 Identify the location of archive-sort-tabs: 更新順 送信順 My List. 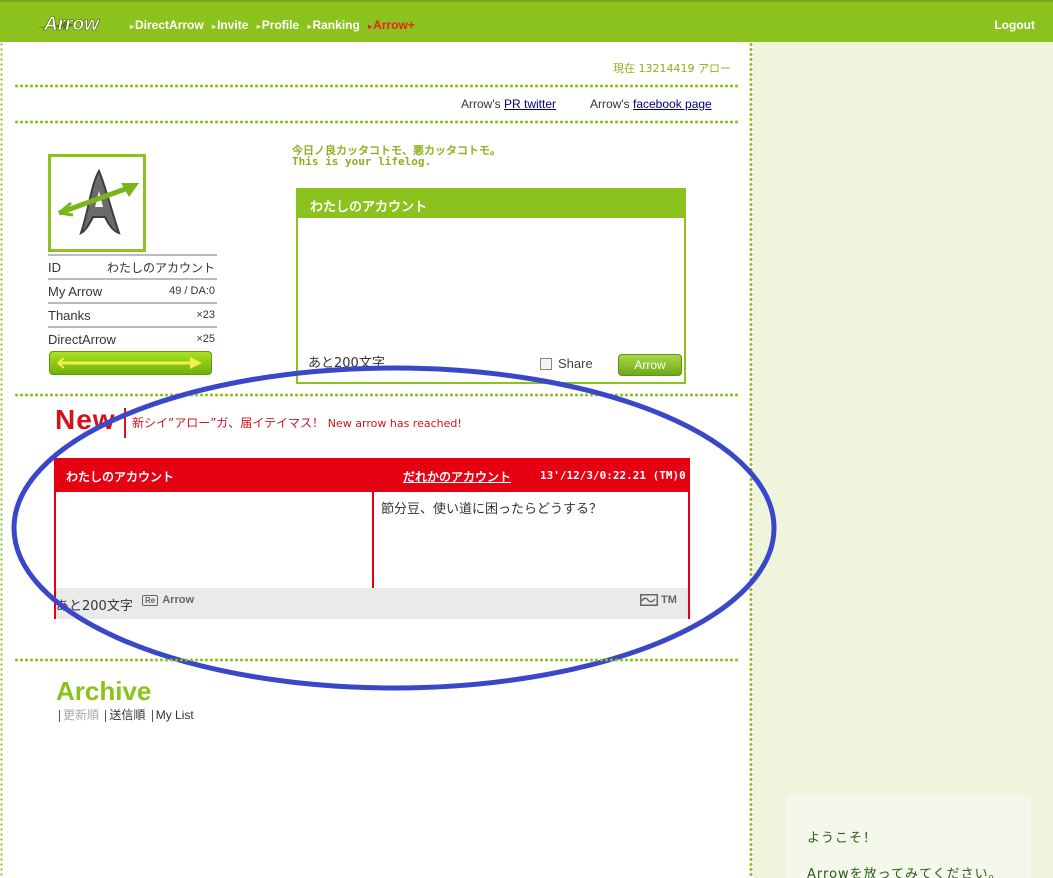
(125, 714).